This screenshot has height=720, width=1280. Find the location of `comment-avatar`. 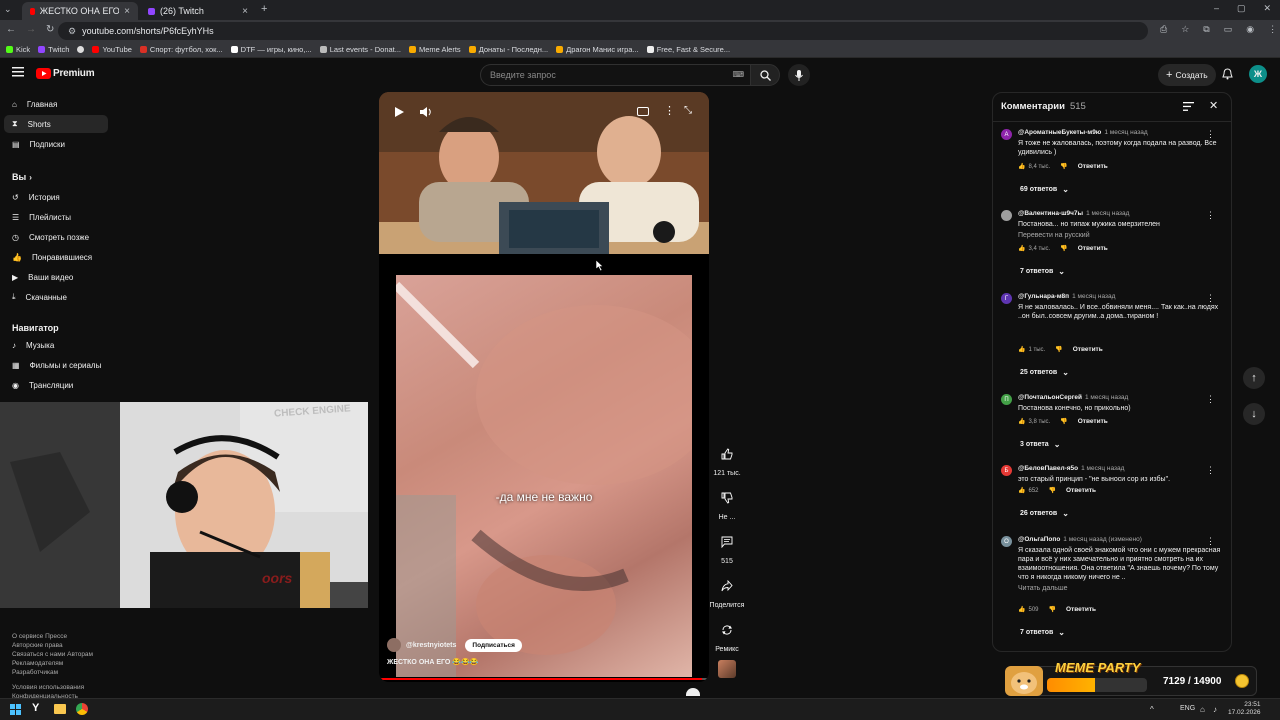

comment-avatar is located at coordinates (1006, 215).